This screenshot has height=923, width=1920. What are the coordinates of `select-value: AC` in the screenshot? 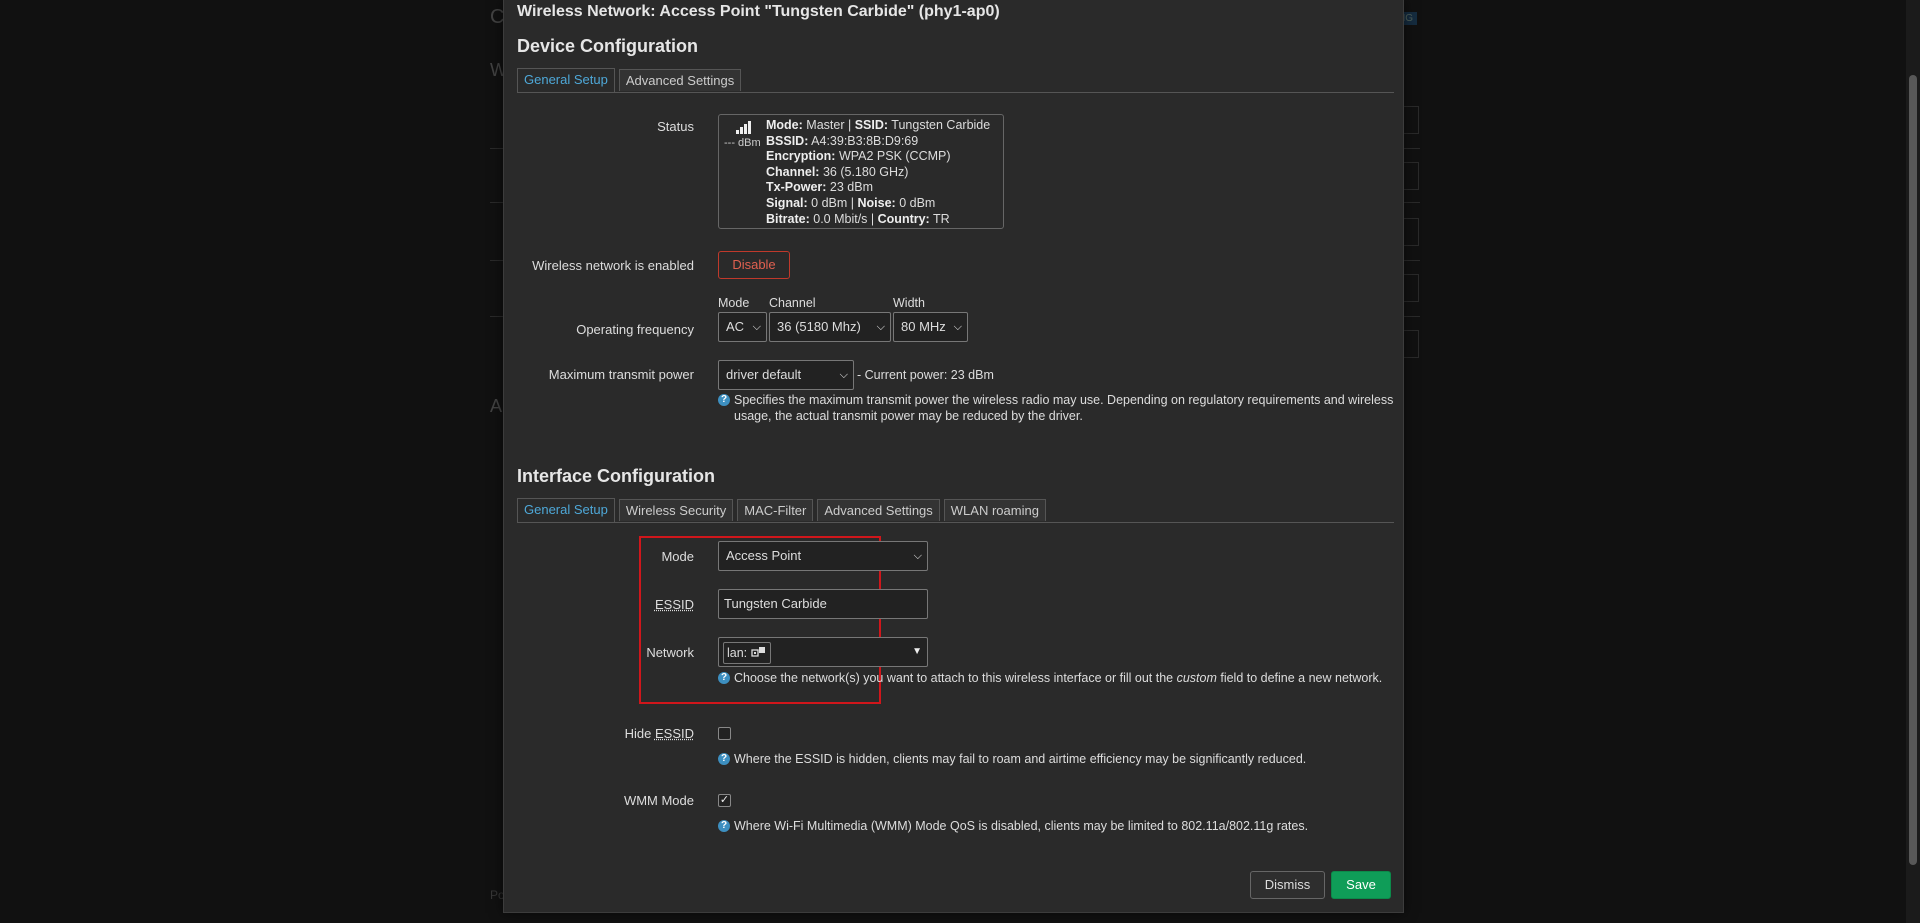 It's located at (735, 326).